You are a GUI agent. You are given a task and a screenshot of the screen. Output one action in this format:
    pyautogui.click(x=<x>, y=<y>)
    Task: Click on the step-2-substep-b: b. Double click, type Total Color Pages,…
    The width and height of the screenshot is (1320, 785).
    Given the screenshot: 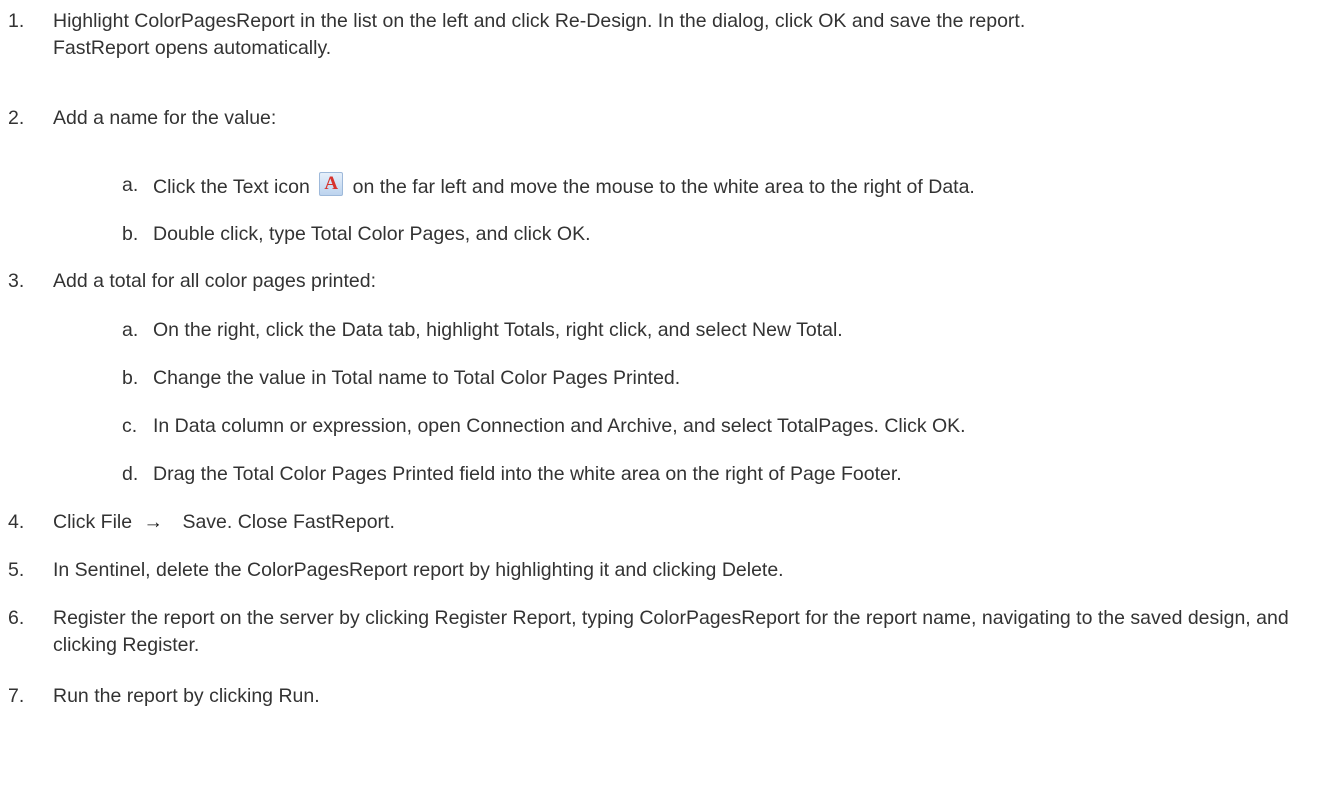 What is the action you would take?
    pyautogui.click(x=715, y=234)
    